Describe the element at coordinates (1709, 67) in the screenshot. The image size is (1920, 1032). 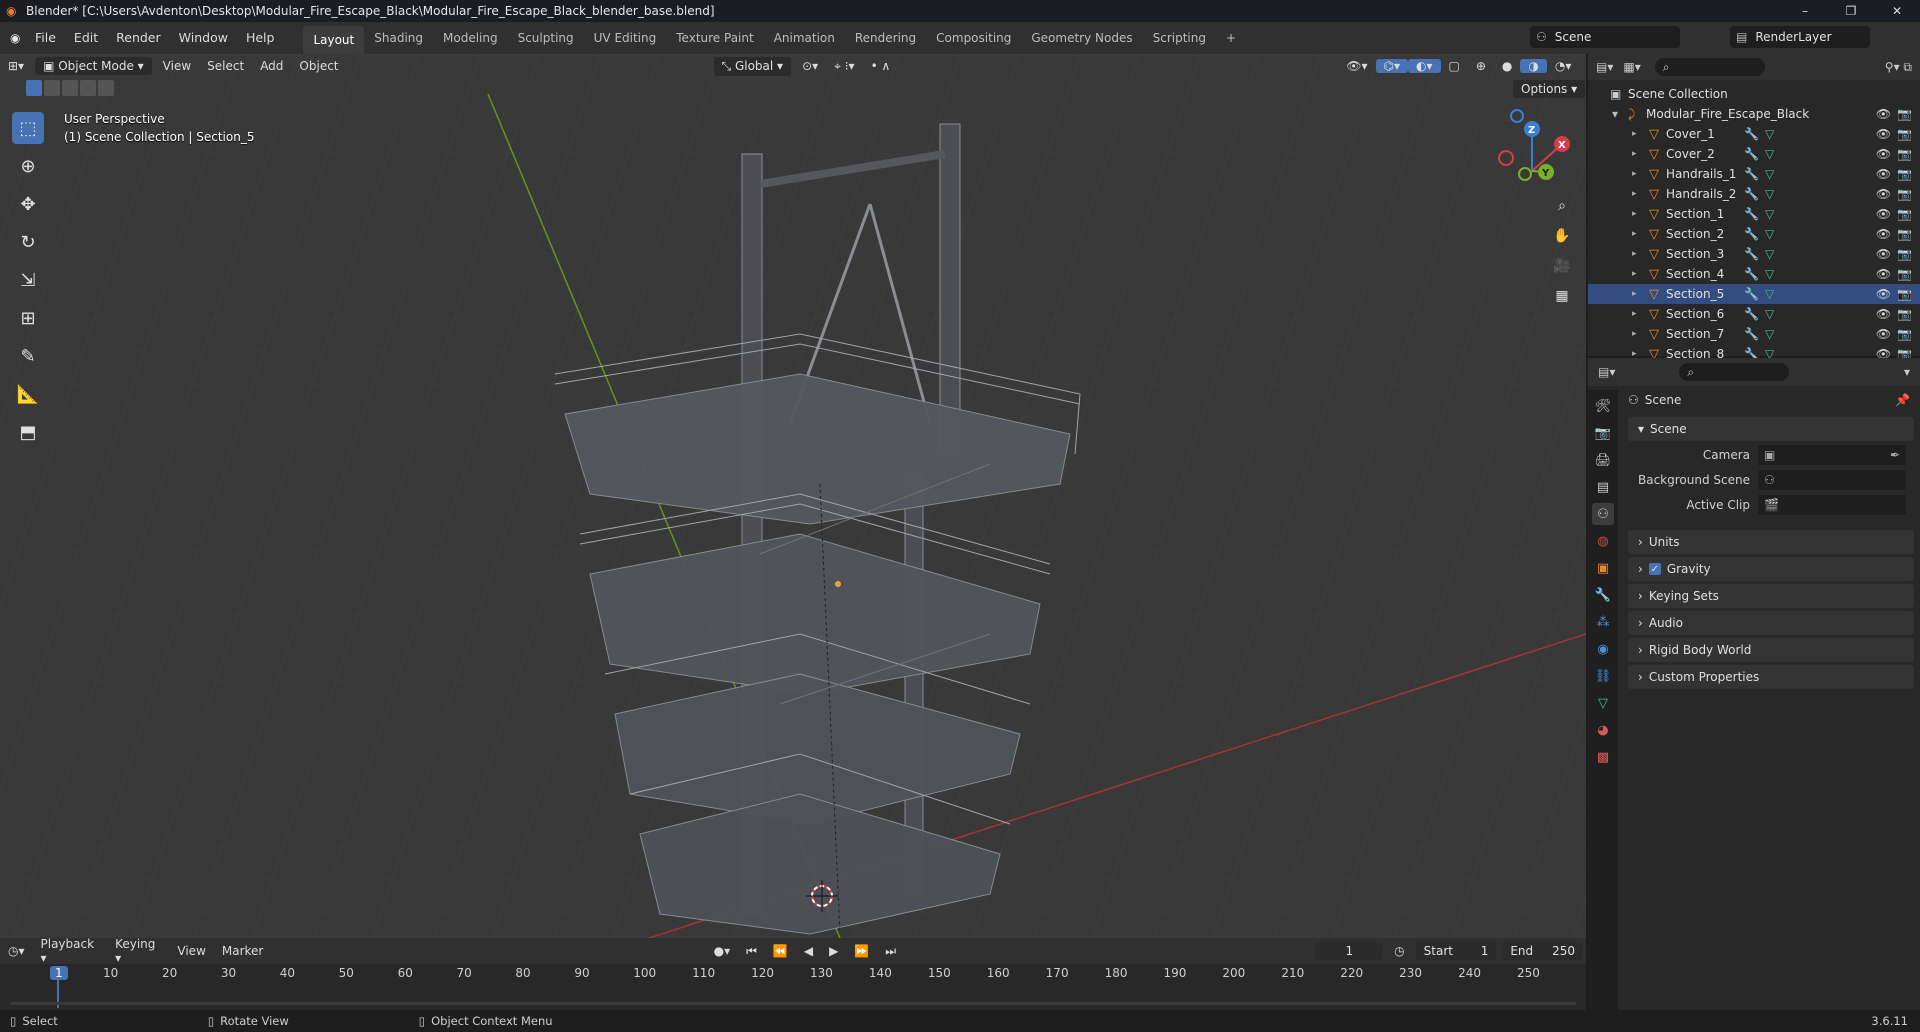
I see `outliner-search-input: ⌕` at that location.